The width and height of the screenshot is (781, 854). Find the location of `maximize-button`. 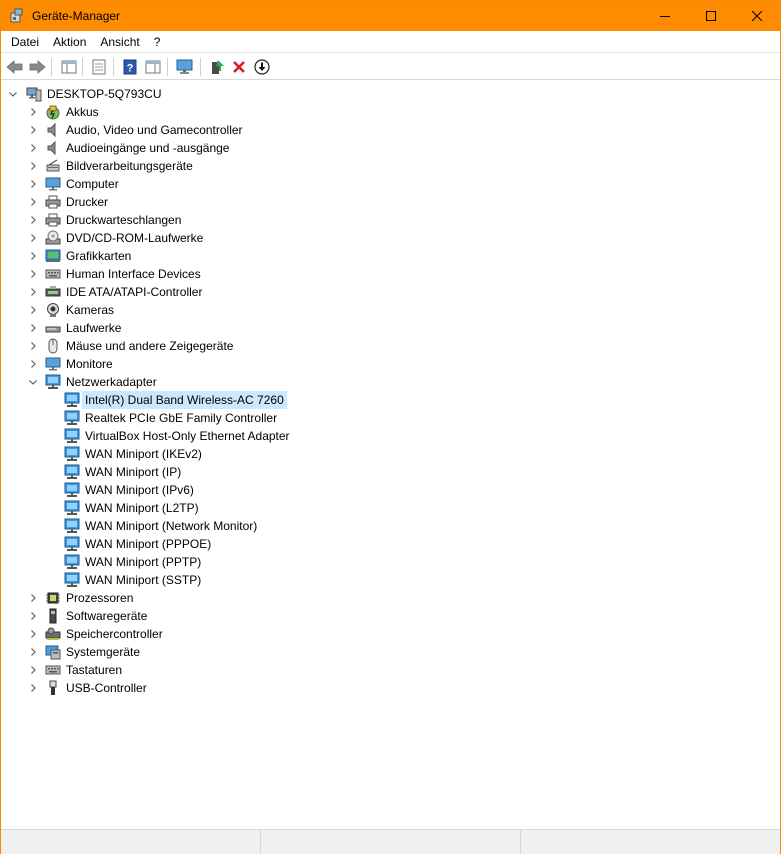

maximize-button is located at coordinates (711, 16).